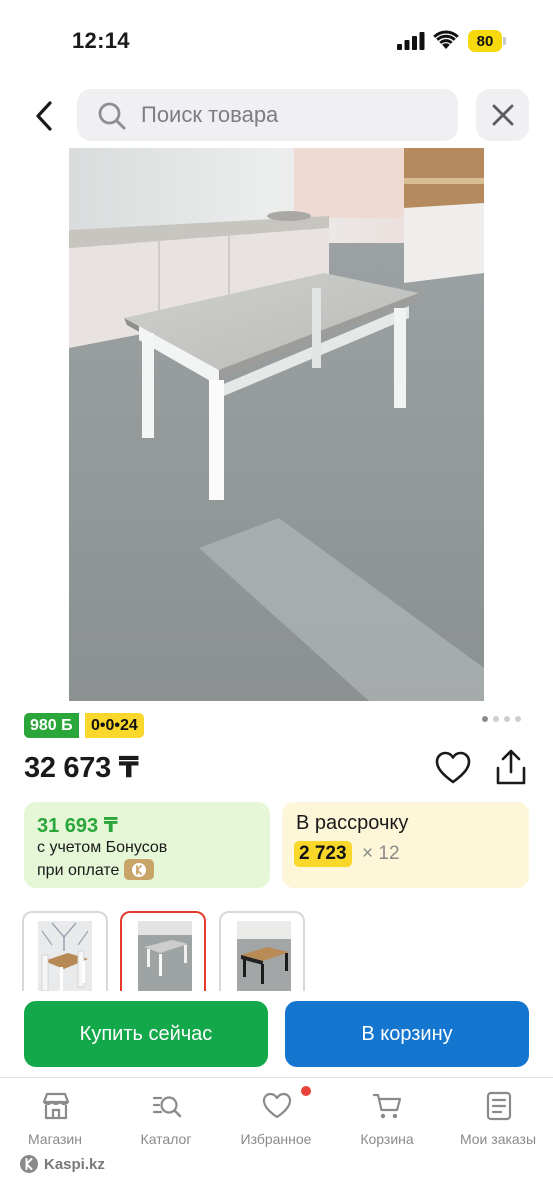 This screenshot has width=553, height=1200. I want to click on nav-label-cart: Корзина, so click(387, 1139).